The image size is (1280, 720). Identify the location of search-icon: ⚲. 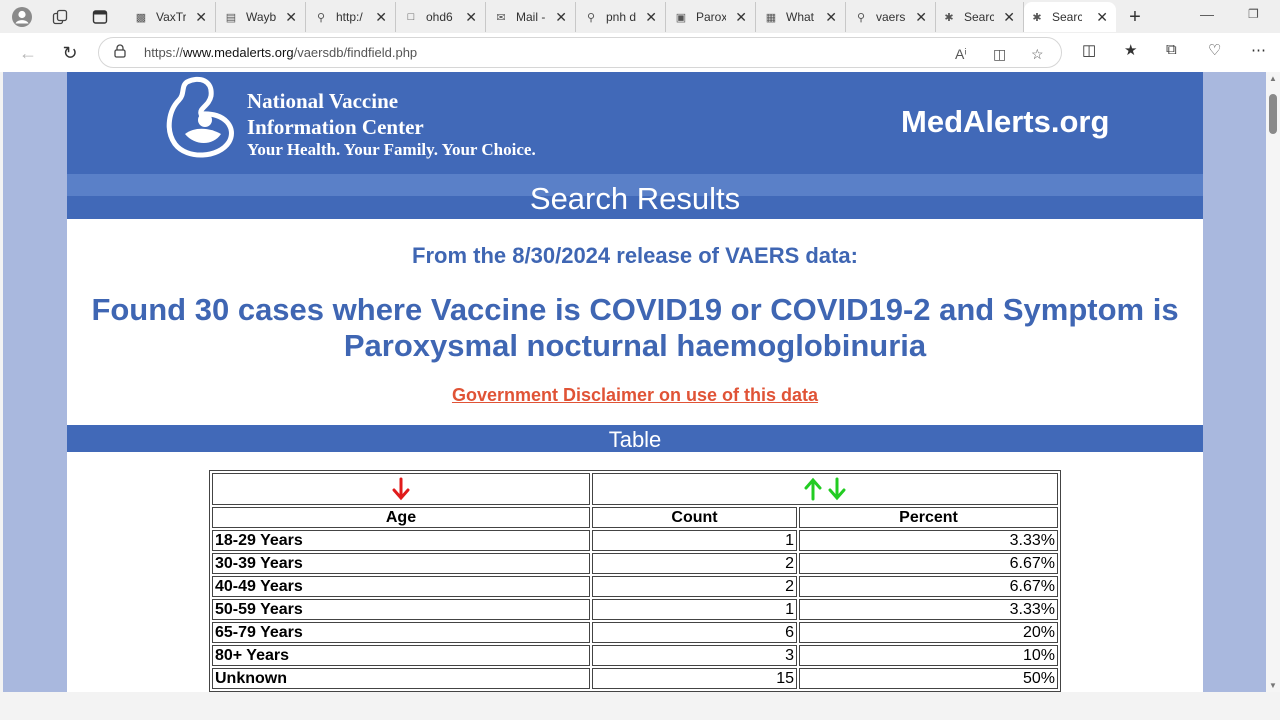
(321, 17).